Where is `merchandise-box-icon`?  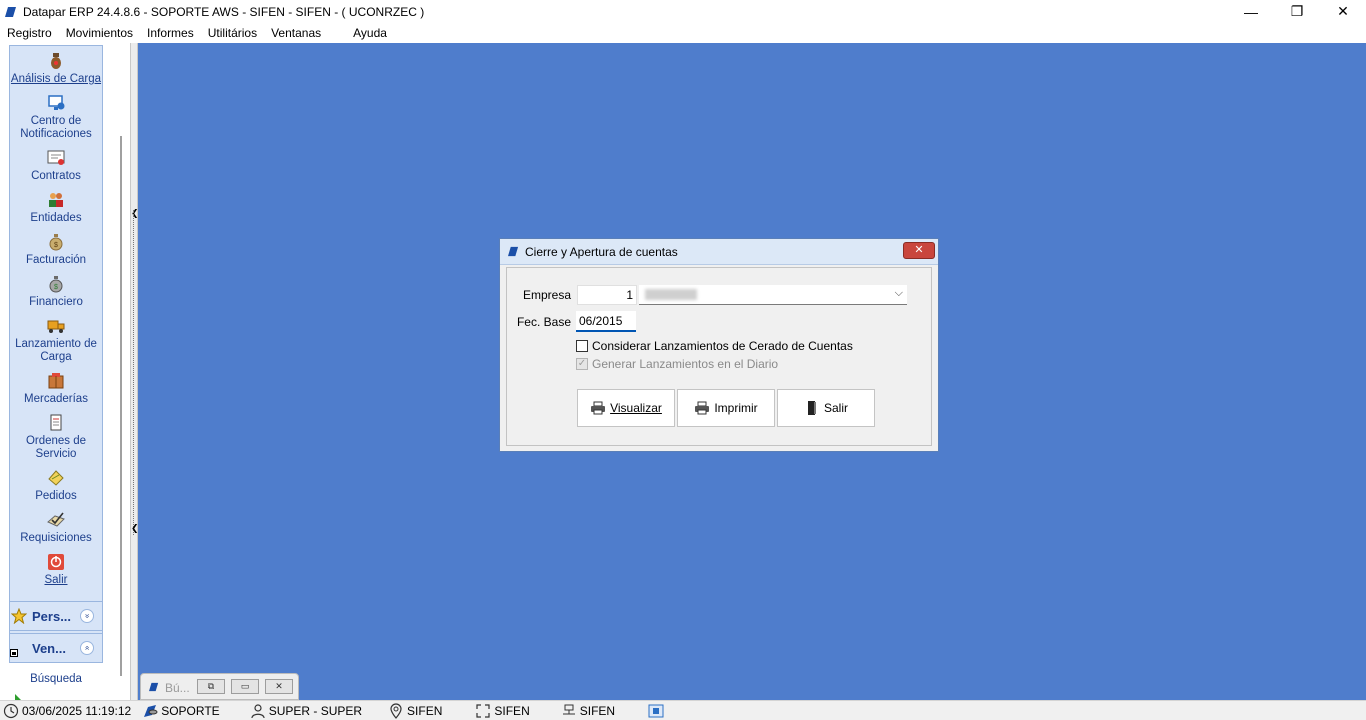
merchandise-box-icon is located at coordinates (56, 381).